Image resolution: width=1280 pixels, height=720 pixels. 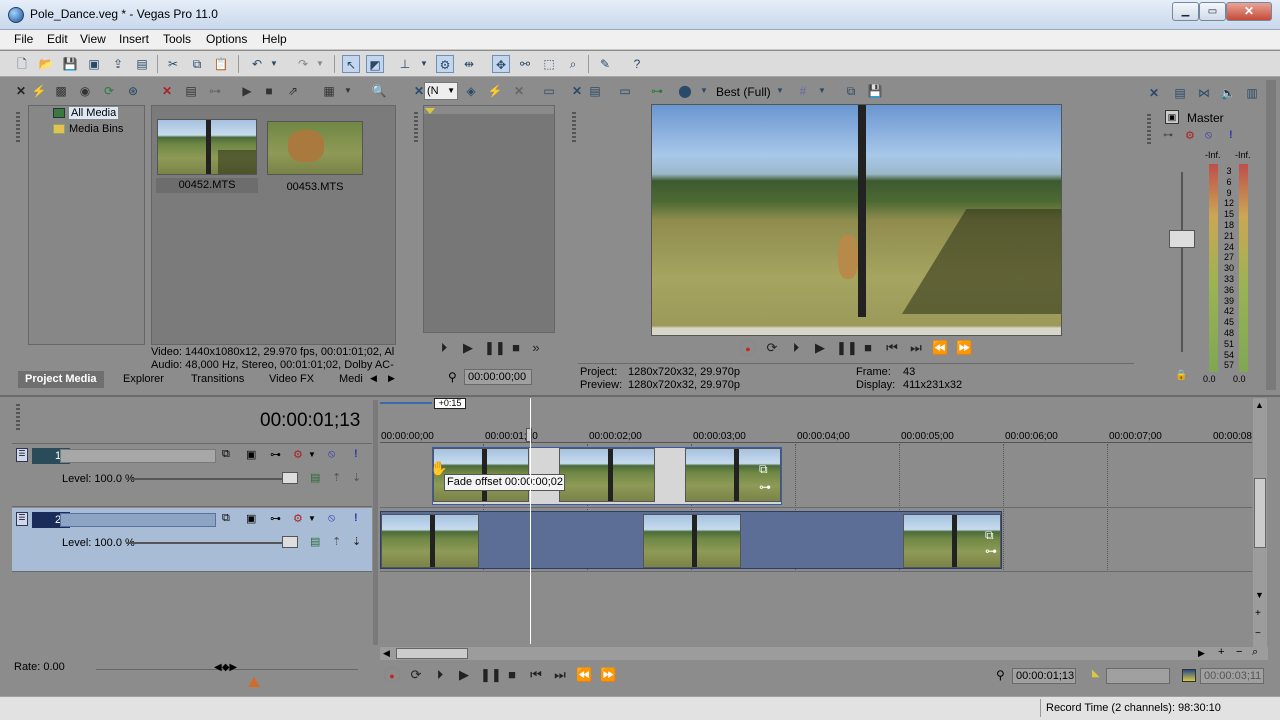 I want to click on panel-grip, so click(x=416, y=127).